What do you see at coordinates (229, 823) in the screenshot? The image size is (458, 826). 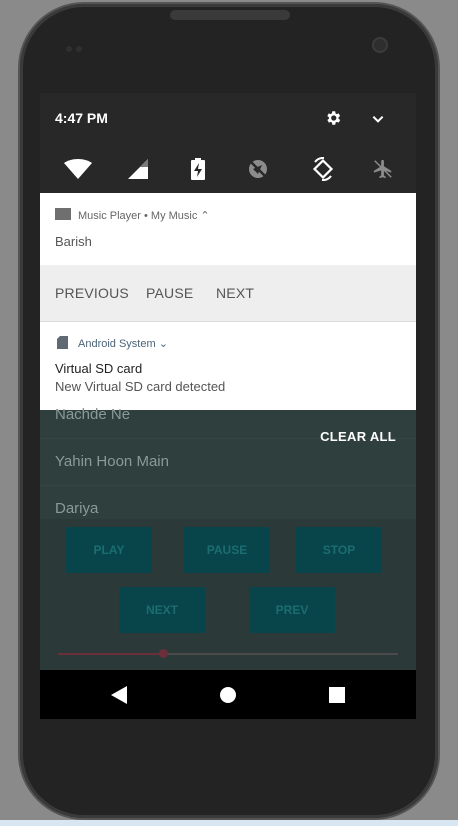 I see `window-bottom-edge` at bounding box center [229, 823].